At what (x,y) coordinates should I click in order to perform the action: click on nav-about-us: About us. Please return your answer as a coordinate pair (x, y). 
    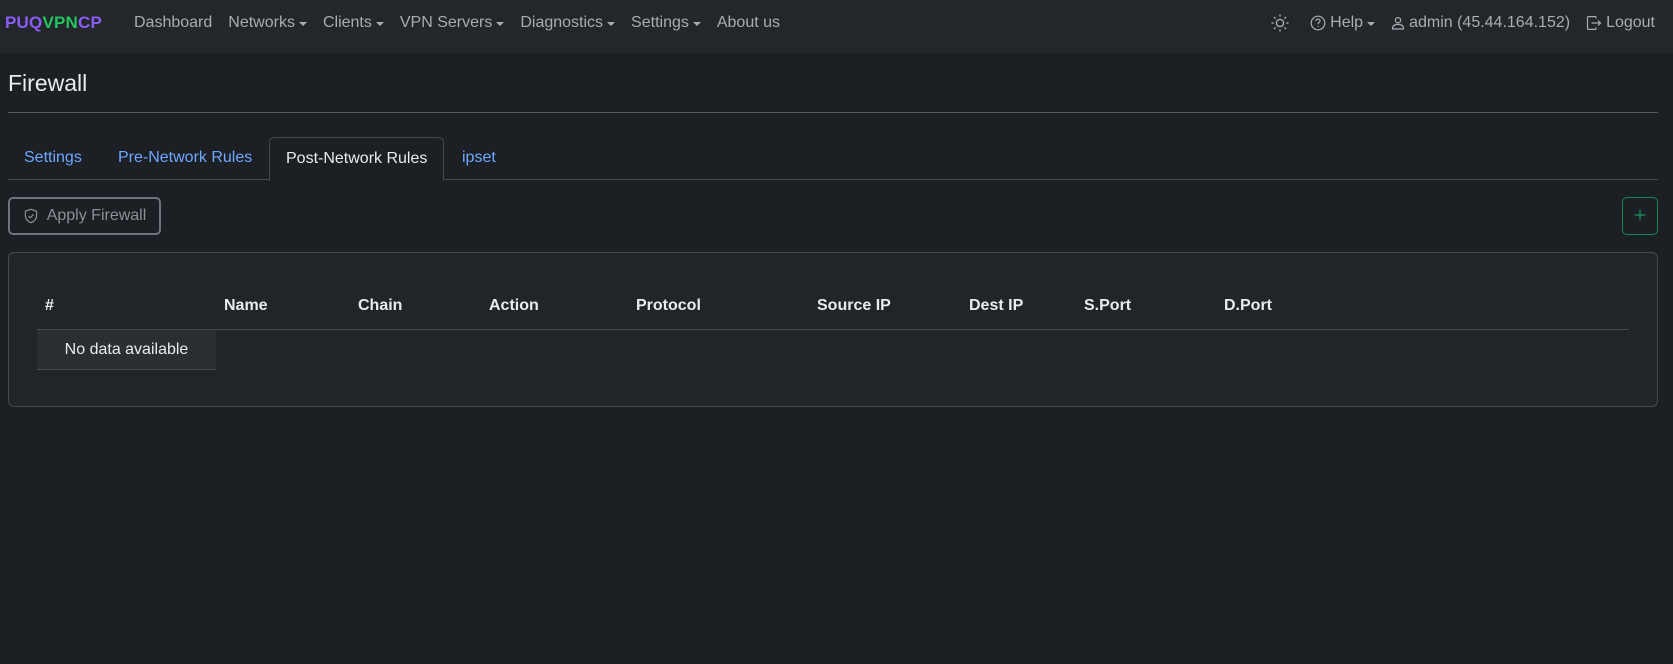
    Looking at the image, I should click on (748, 23).